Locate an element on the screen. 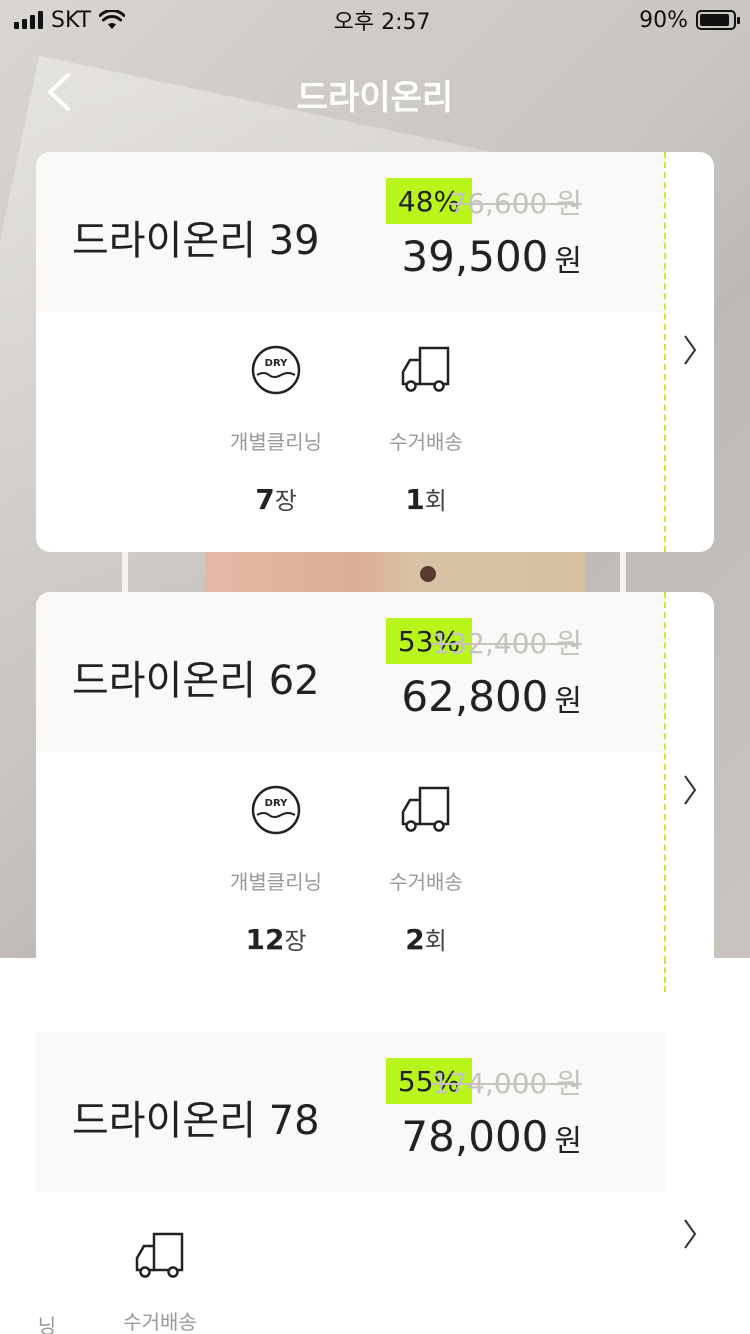  sale-price: 78,000 원 is located at coordinates (491, 1136).